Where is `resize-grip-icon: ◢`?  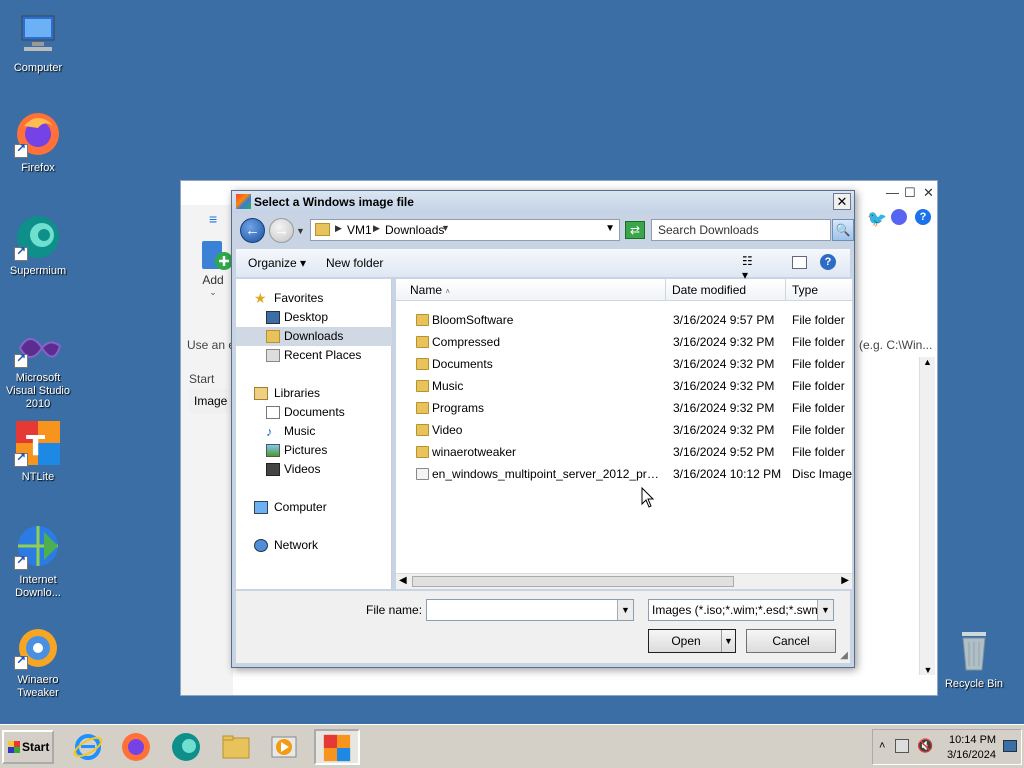 resize-grip-icon: ◢ is located at coordinates (844, 655).